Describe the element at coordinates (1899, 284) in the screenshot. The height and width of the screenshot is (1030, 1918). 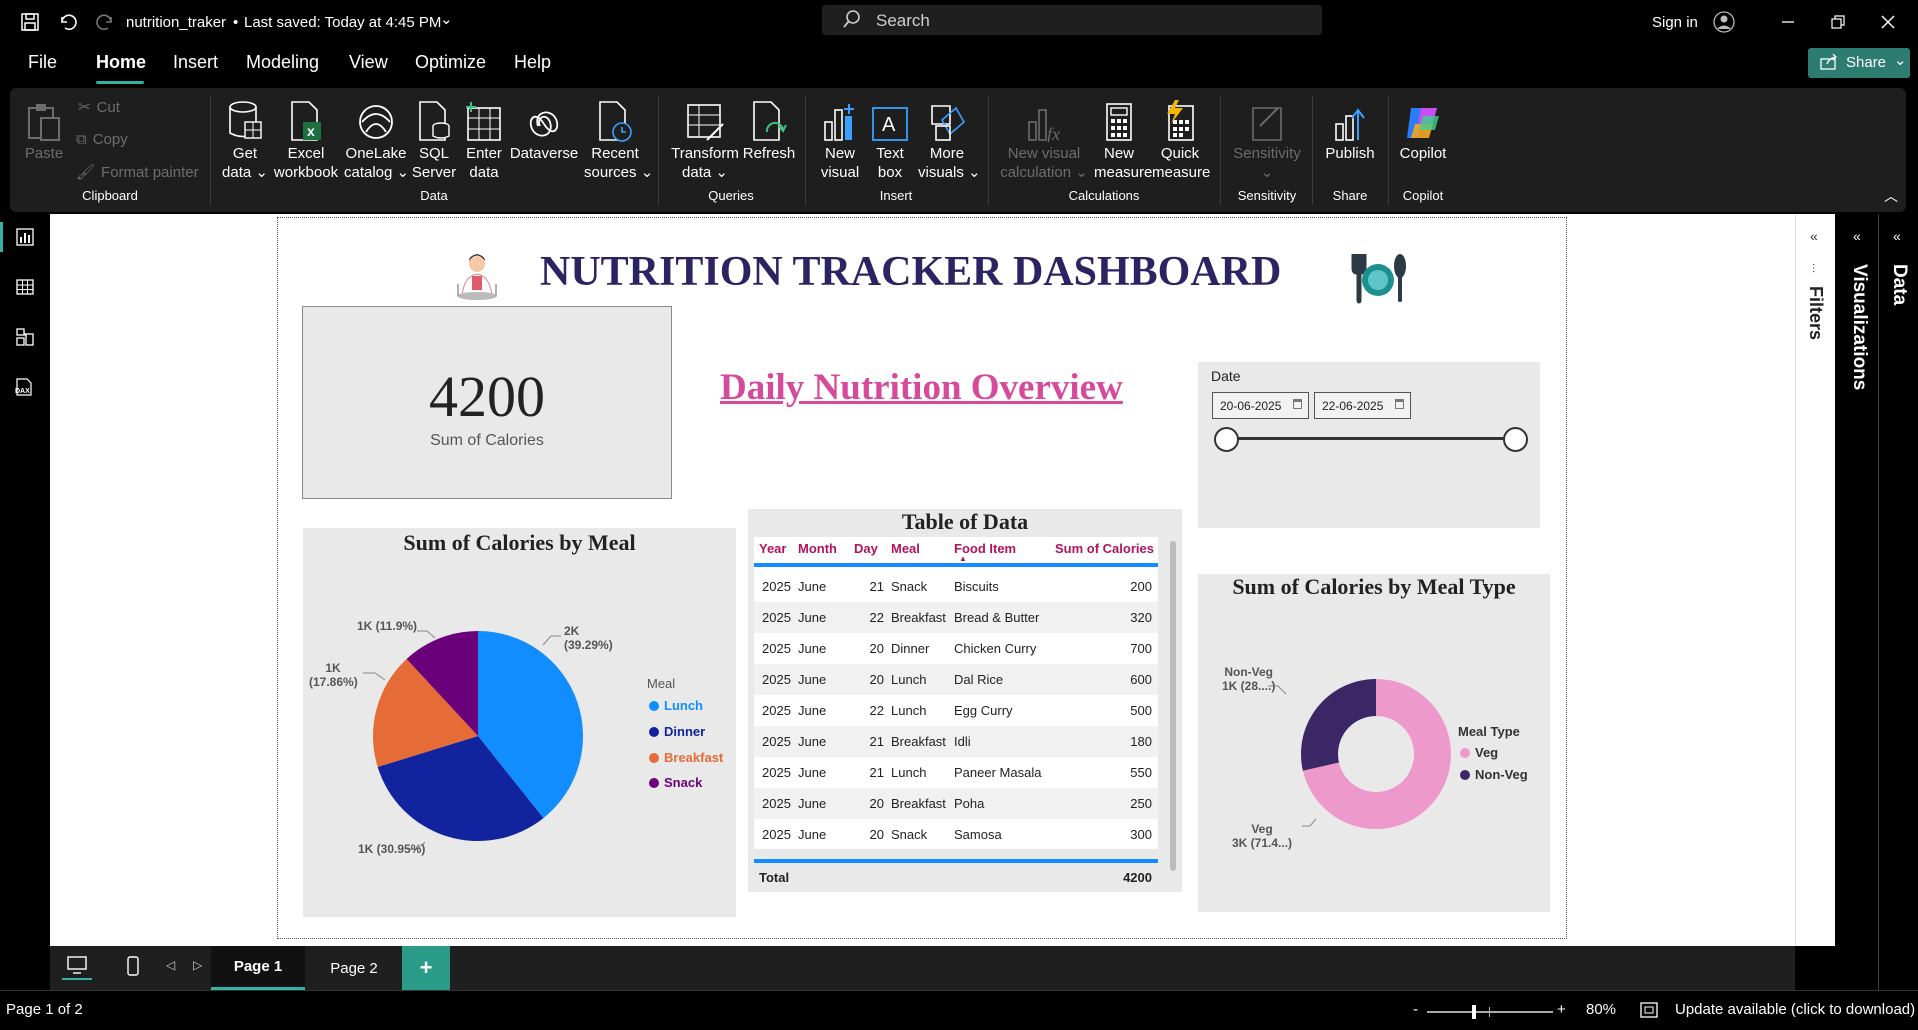
I see `data-pane-label: Data` at that location.